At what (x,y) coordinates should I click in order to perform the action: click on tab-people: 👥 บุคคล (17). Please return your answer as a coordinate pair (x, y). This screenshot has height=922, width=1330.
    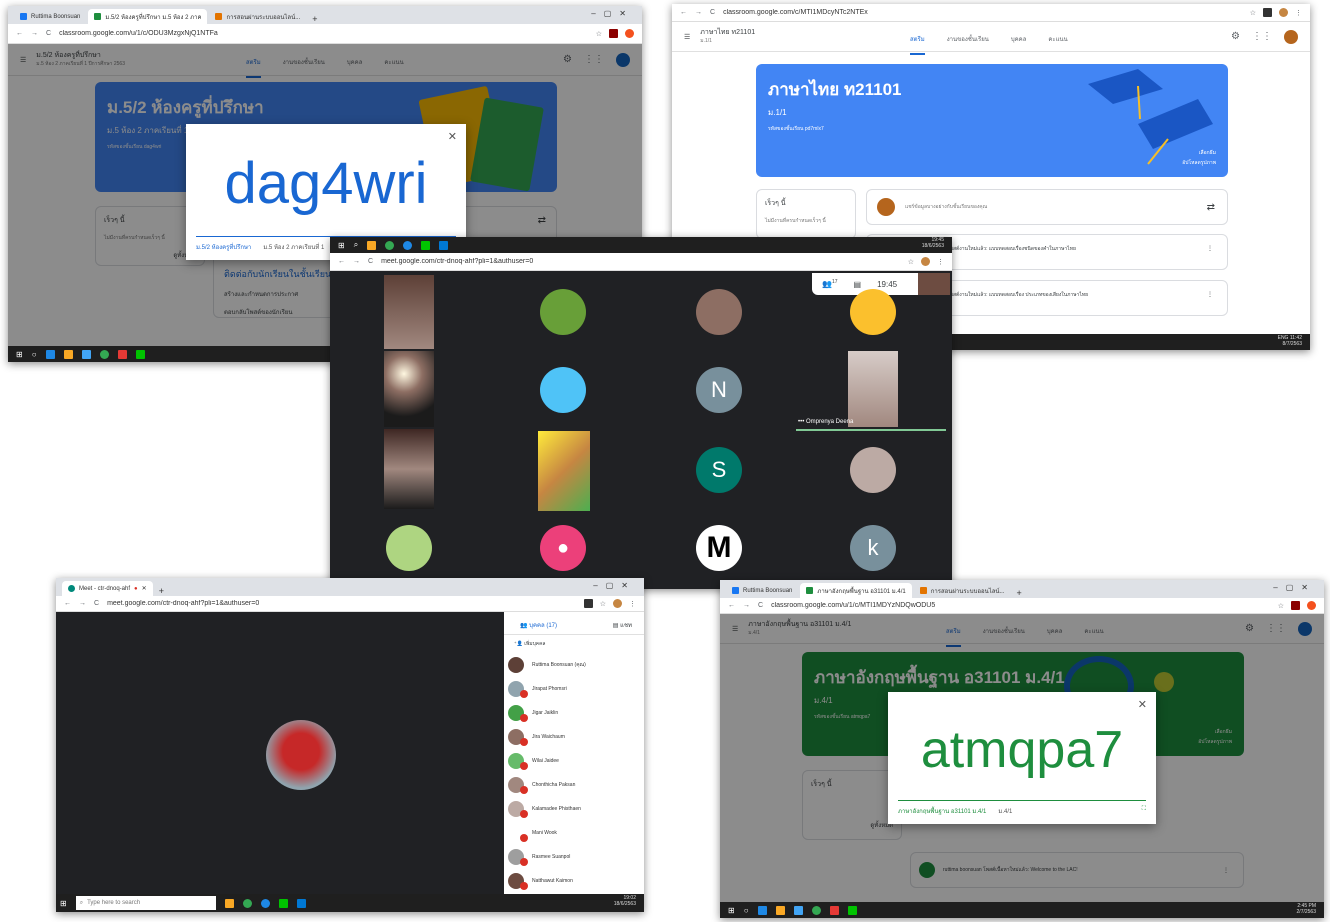
    Looking at the image, I should click on (538, 625).